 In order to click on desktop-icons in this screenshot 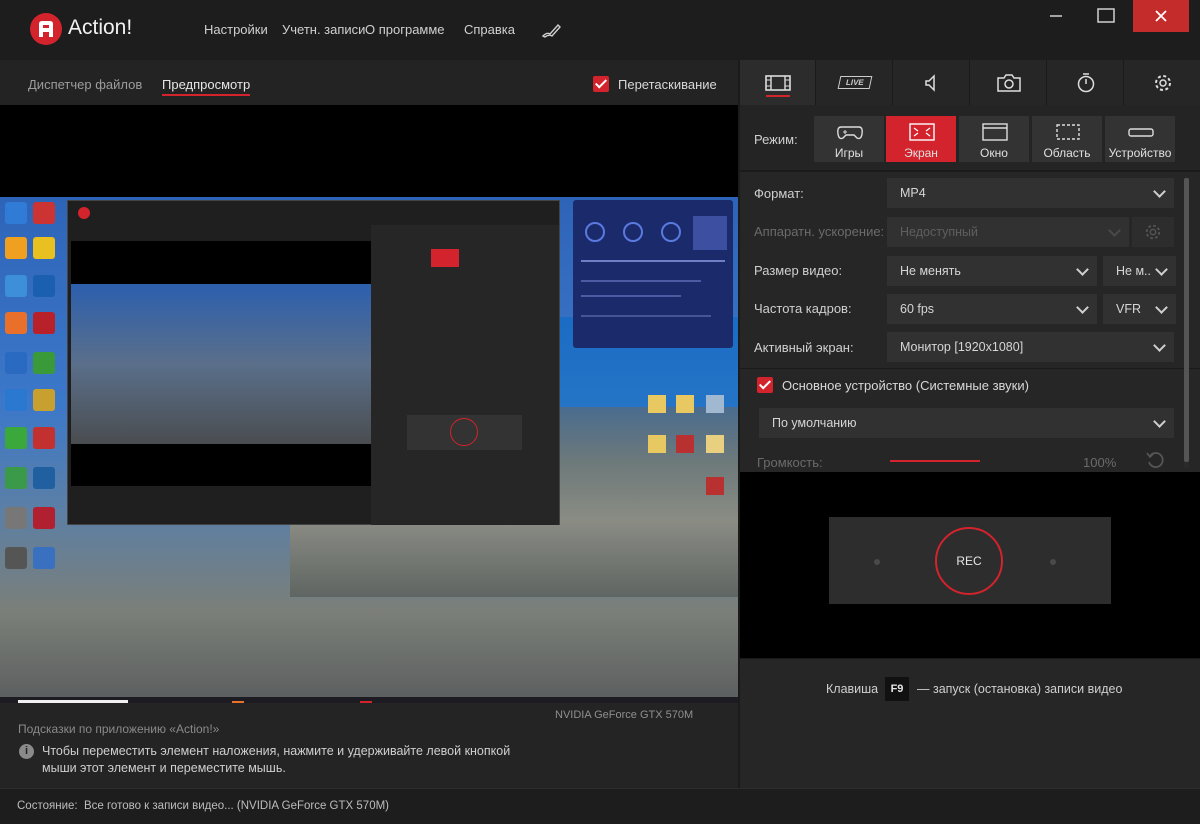, I will do `click(31, 392)`.